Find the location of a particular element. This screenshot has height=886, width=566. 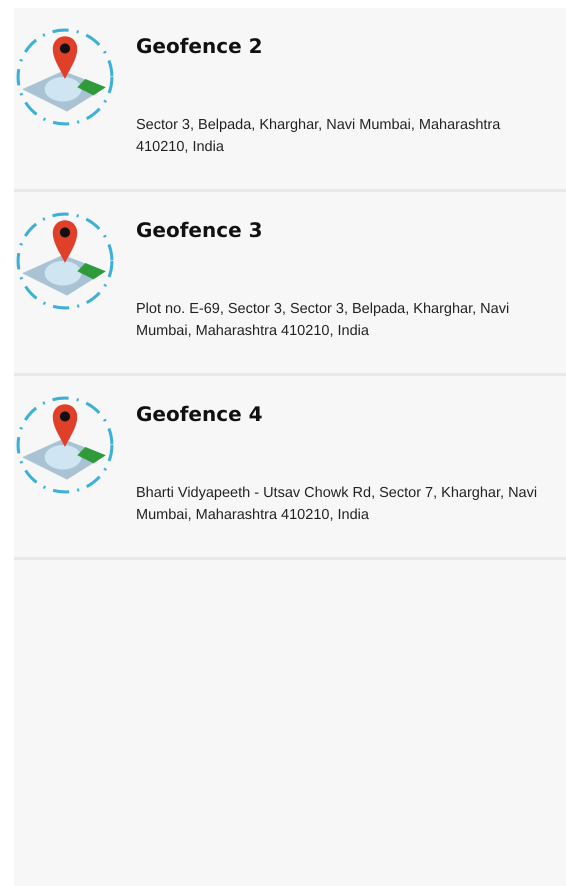

geofence-address: Plot no. E-69, Sector 3, Sector 3, Belpada, Kharghar, Navi Mumbai, Maharashtra 410210, India is located at coordinates (323, 320).